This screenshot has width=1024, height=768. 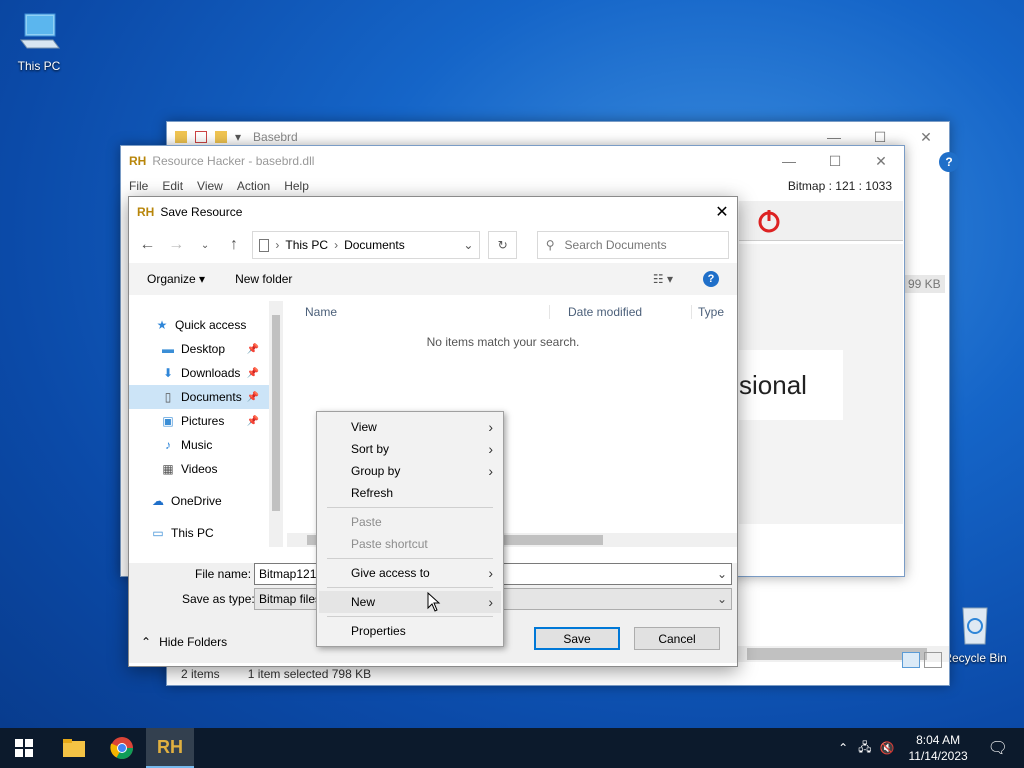 I want to click on view-options-icon: ☷ ▾, so click(x=663, y=279).